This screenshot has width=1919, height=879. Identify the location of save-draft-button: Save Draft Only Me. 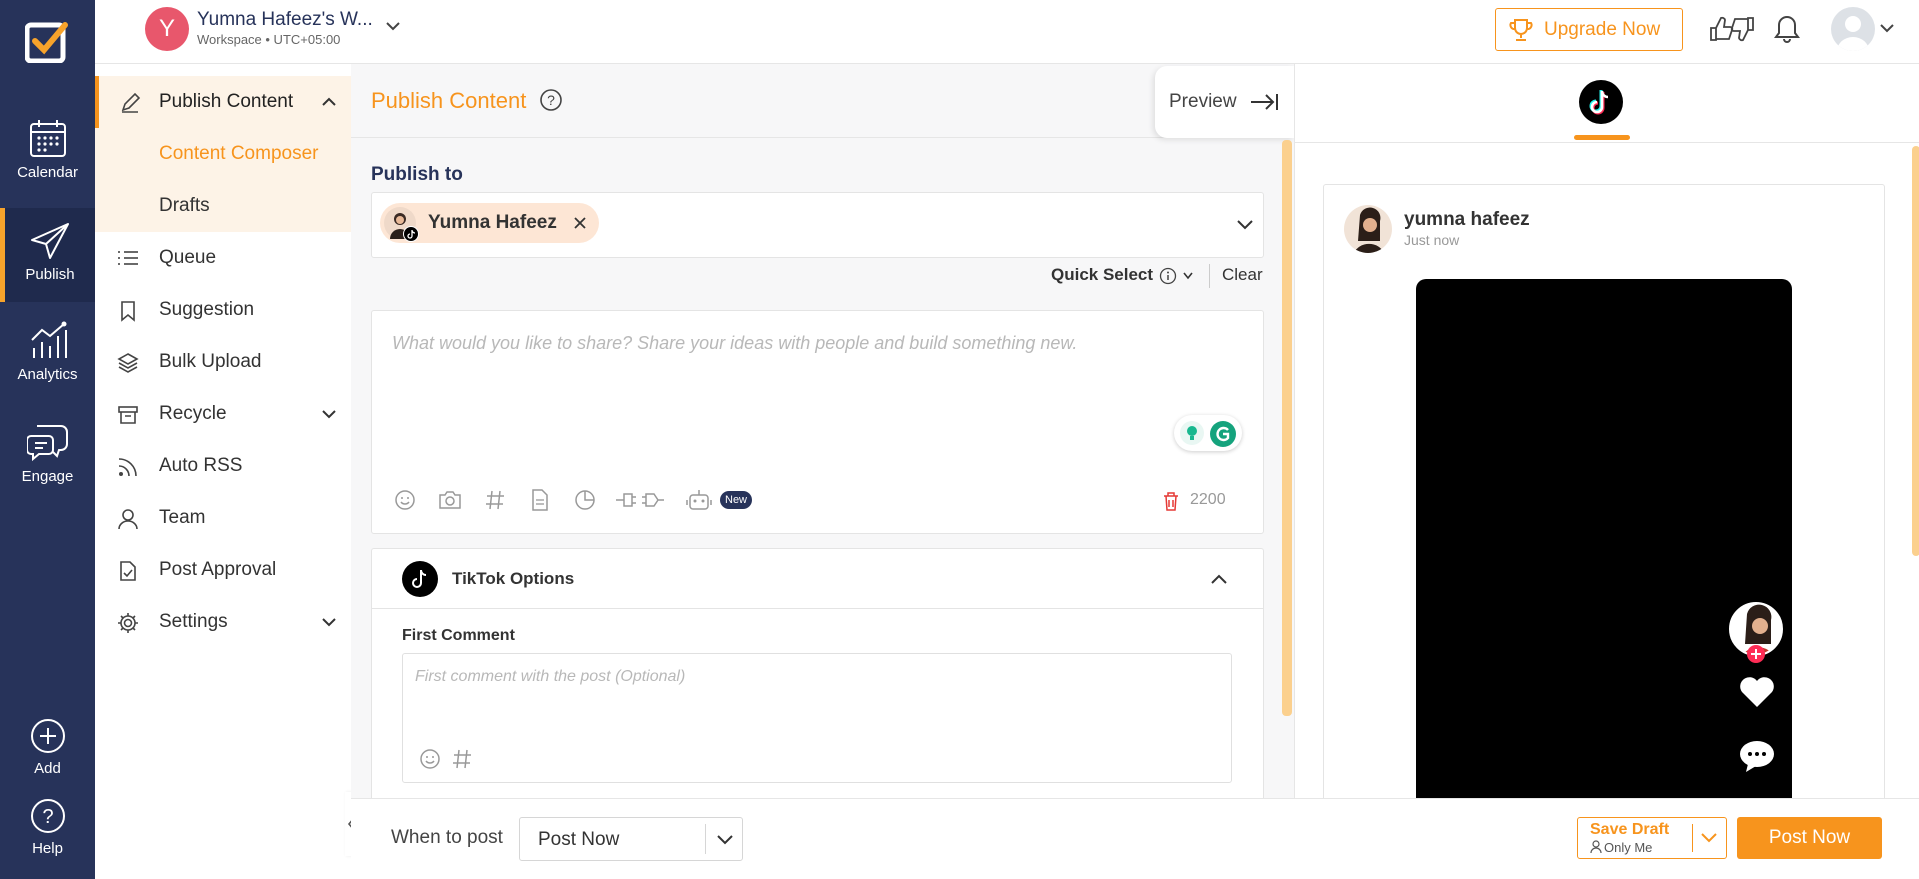
(1652, 838).